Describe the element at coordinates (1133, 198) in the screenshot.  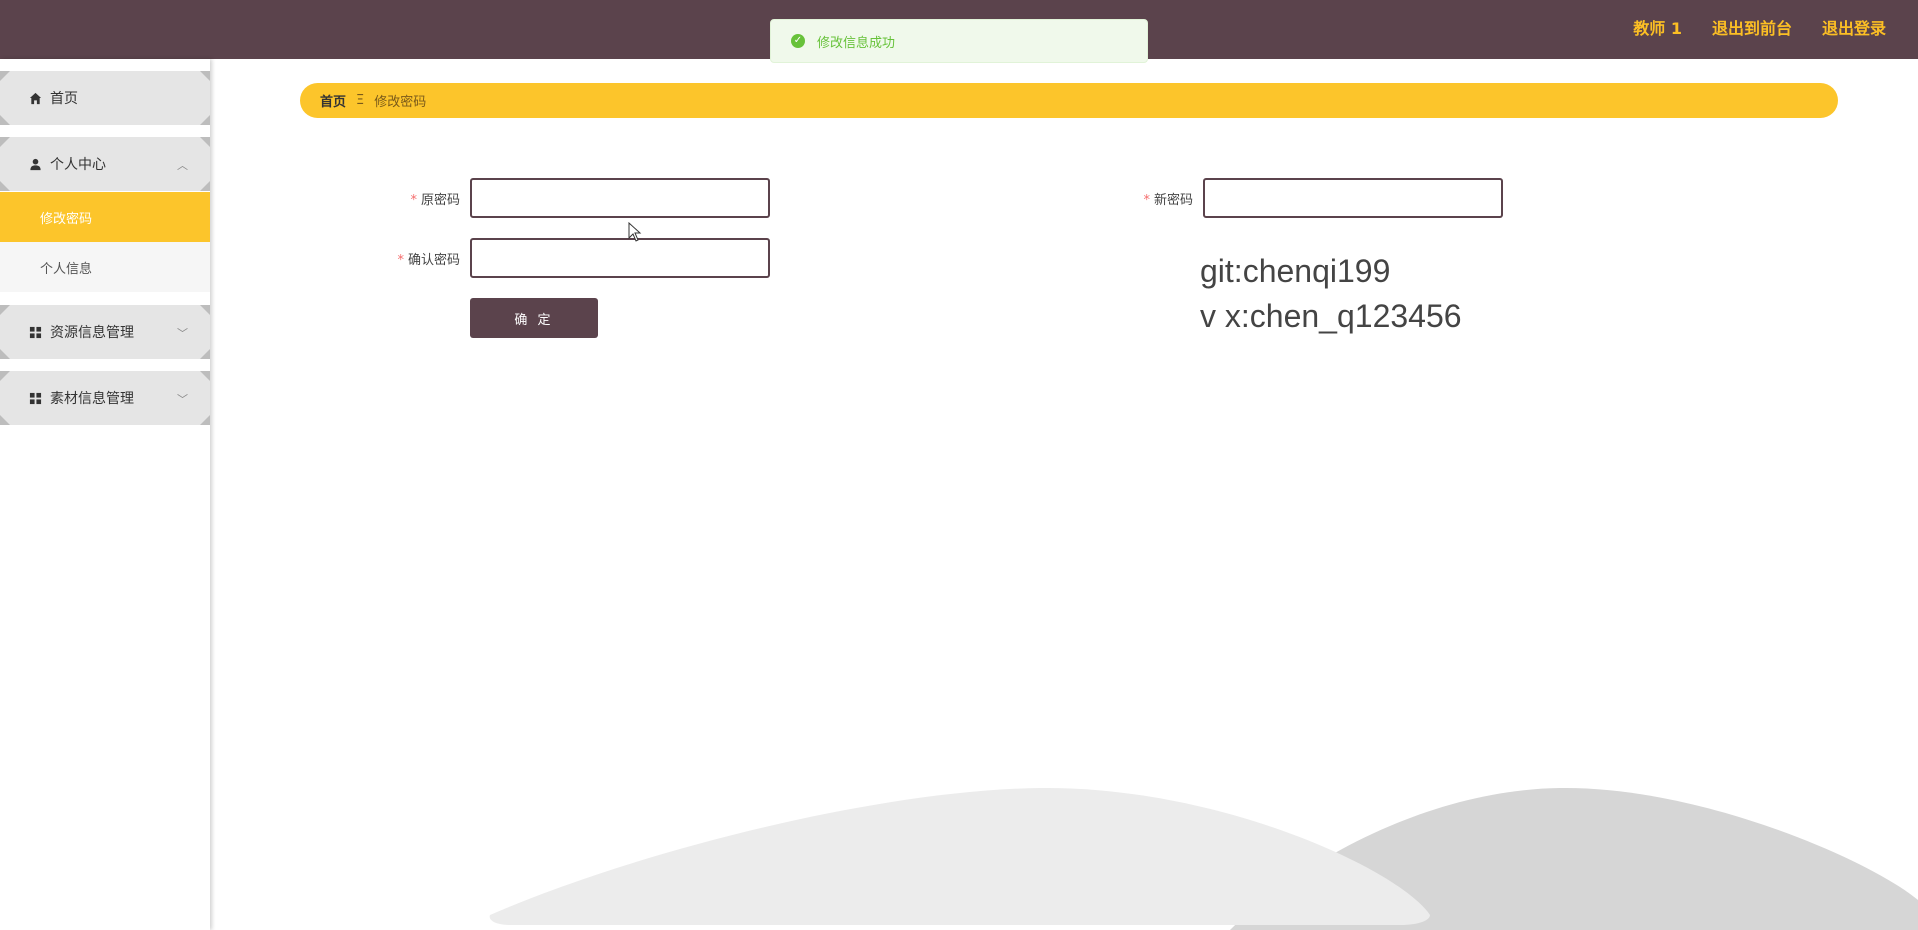
I see `new-password-label: * 新密码` at that location.